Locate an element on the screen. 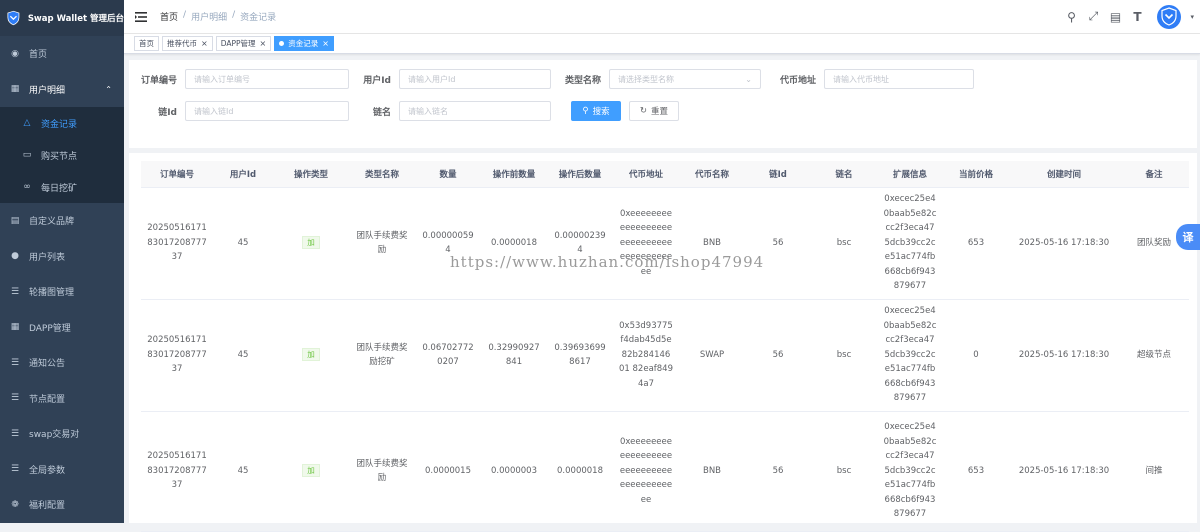 This screenshot has width=1200, height=532. translate-button: 译 is located at coordinates (1188, 237).